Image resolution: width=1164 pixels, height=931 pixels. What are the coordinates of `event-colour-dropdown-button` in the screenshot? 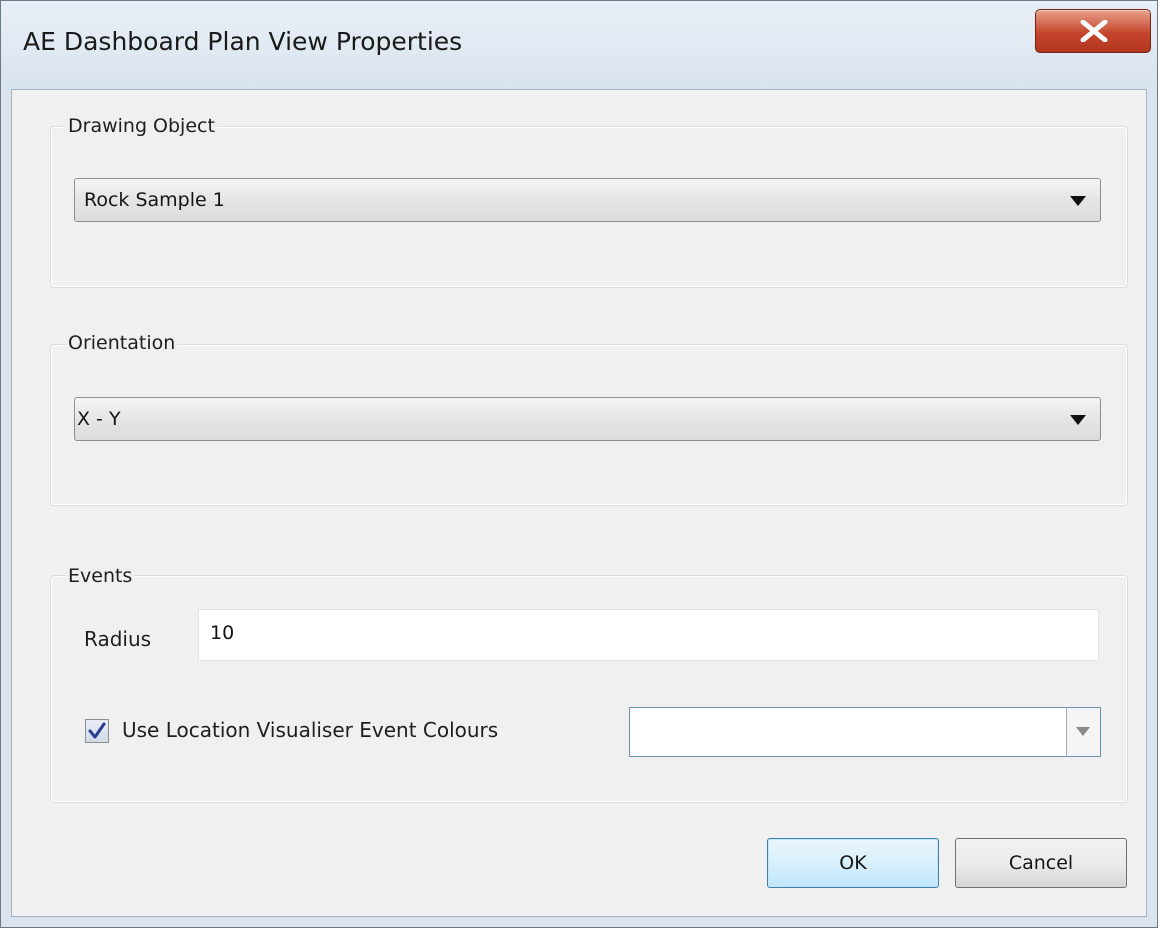 It's located at (1083, 732).